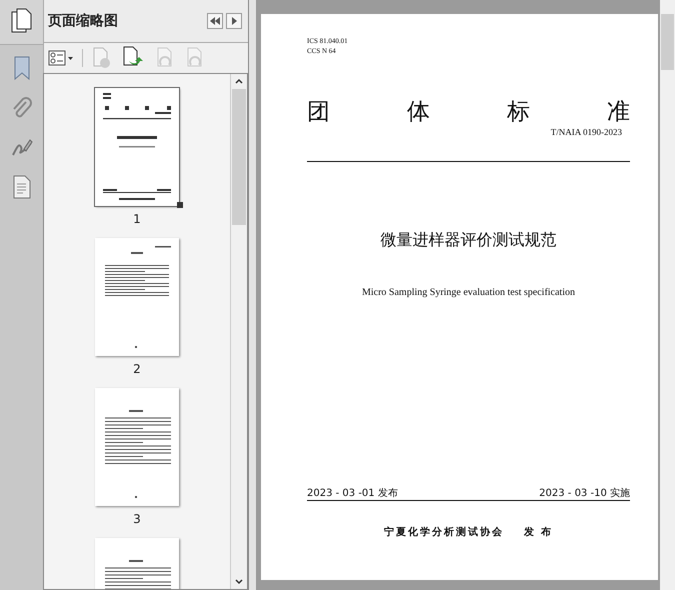 Image resolution: width=675 pixels, height=590 pixels. Describe the element at coordinates (22, 68) in the screenshot. I see `bookmark-icon` at that location.